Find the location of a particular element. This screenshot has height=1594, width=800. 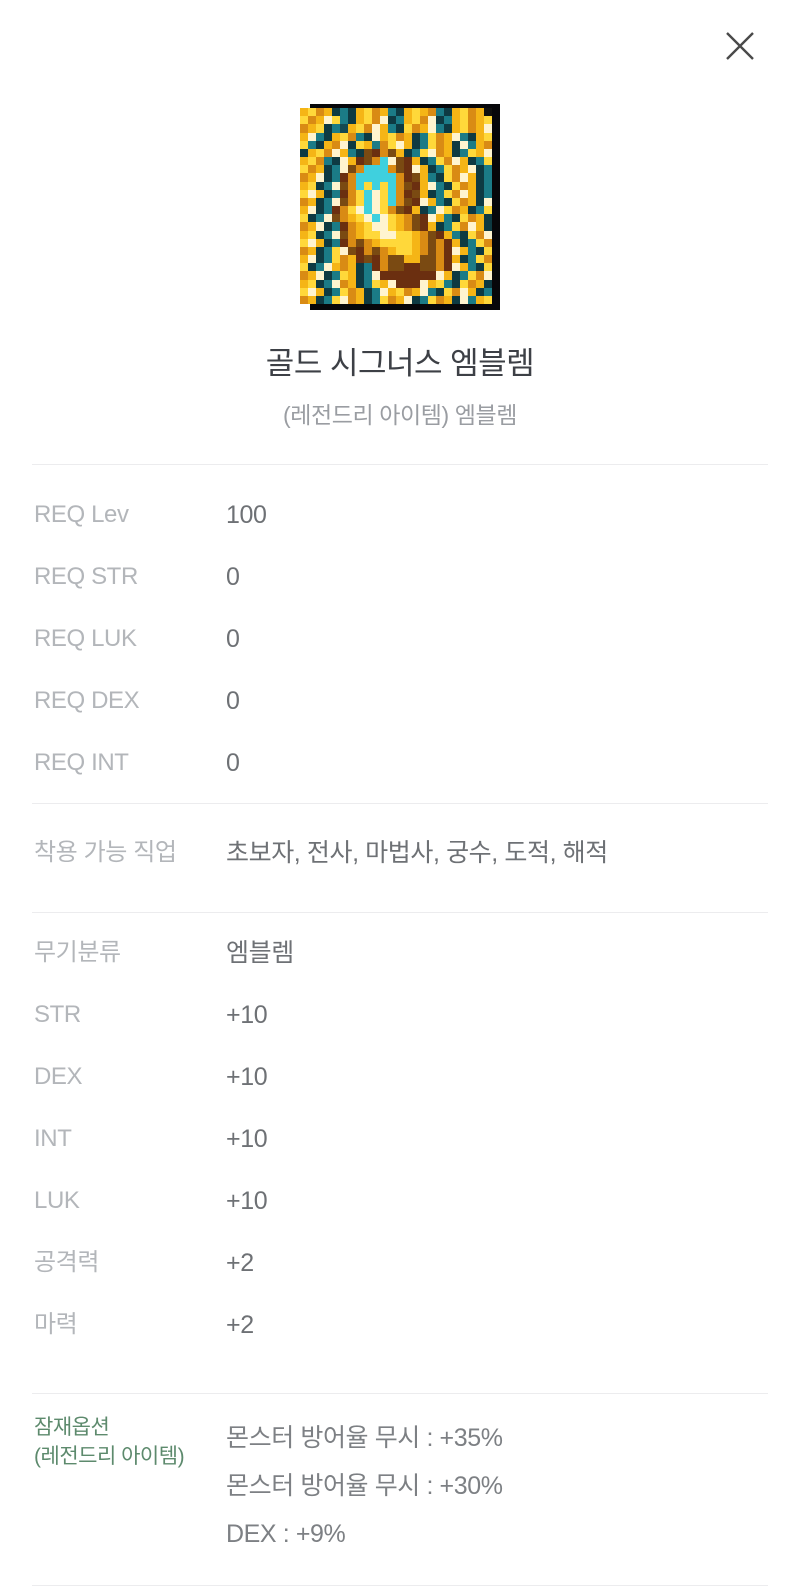

row-label: REQ LUK is located at coordinates (85, 638).